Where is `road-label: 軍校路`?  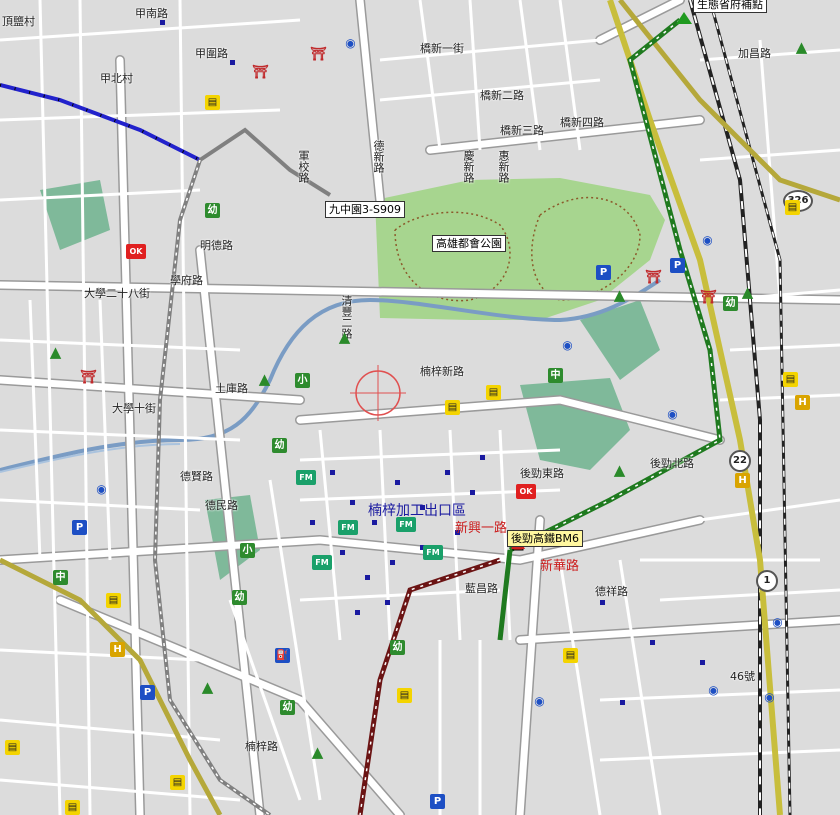
road-label: 軍校路 is located at coordinates (303, 166).